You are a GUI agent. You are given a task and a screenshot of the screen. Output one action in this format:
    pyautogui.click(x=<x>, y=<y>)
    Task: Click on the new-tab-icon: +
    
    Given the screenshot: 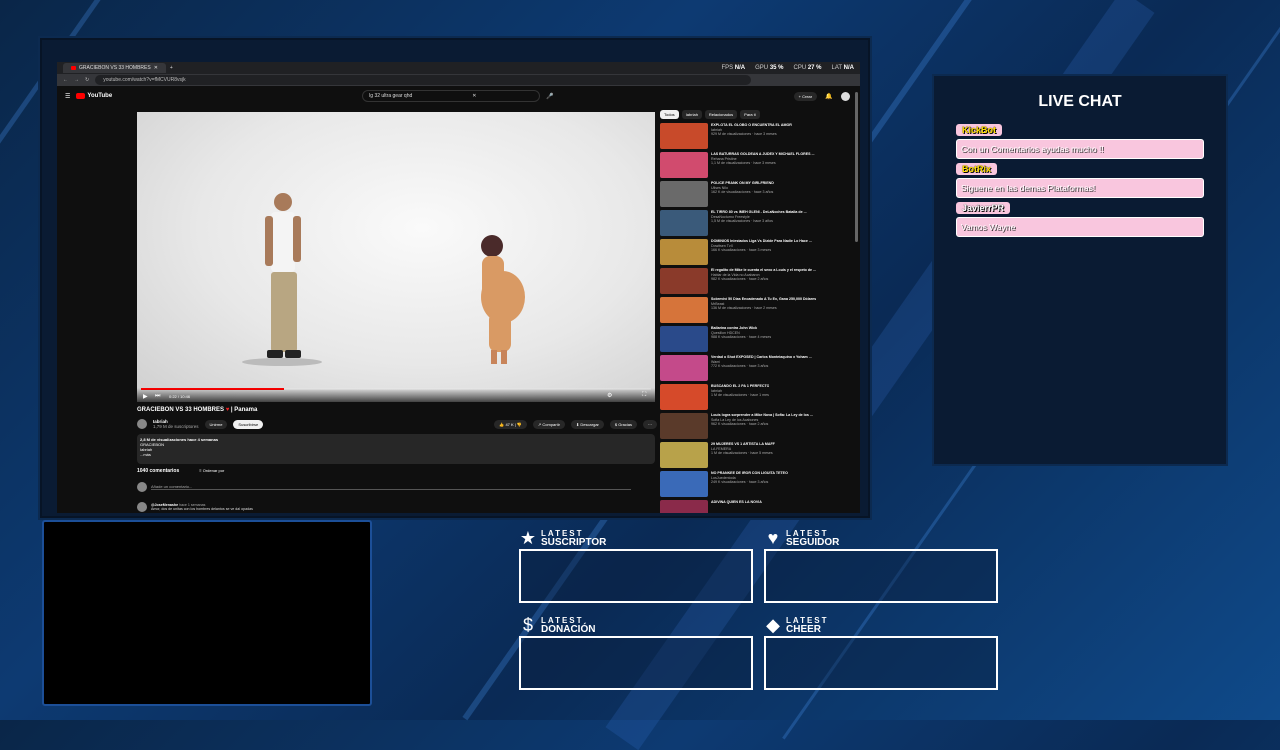 What is the action you would take?
    pyautogui.click(x=171, y=68)
    